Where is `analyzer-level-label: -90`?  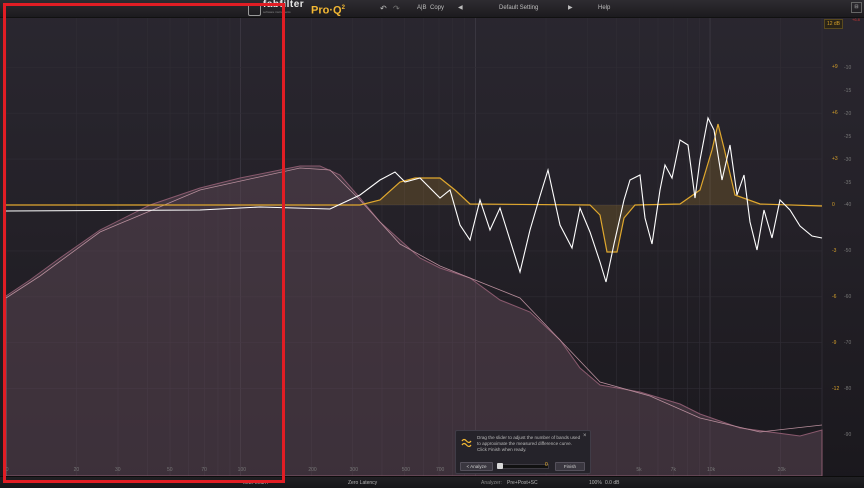 analyzer-level-label: -90 is located at coordinates (848, 435).